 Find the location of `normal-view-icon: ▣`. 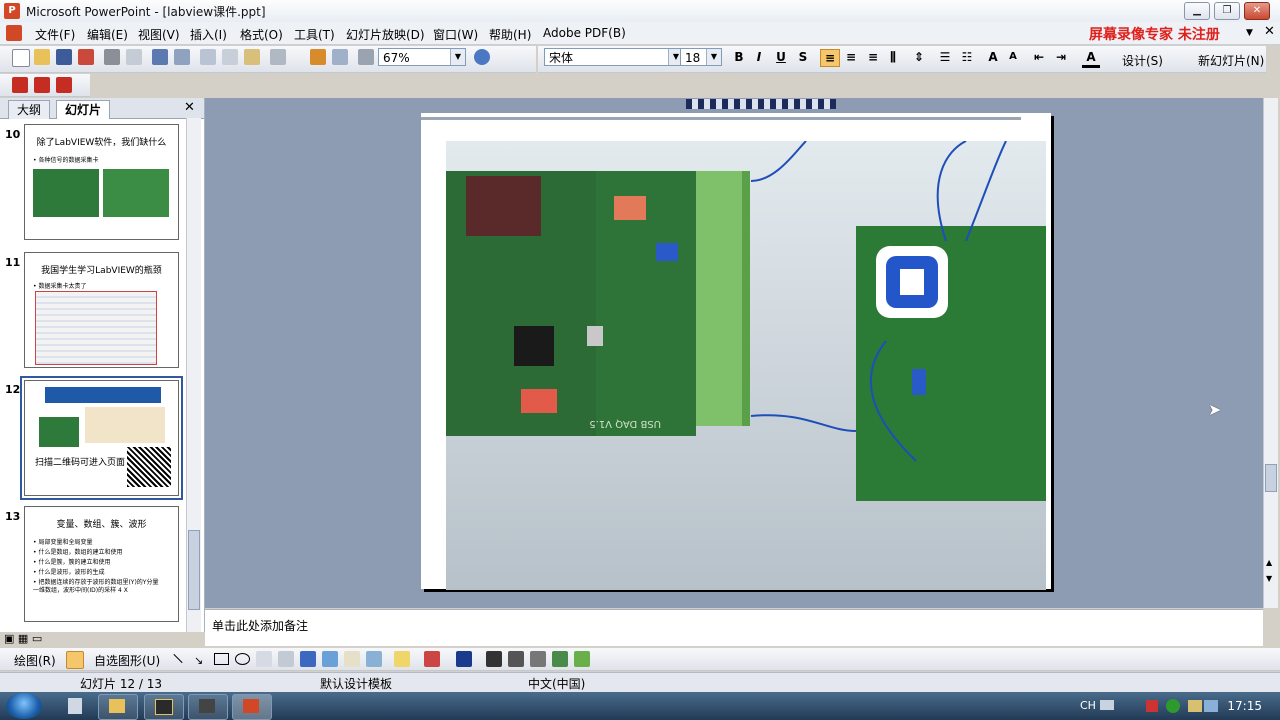

normal-view-icon: ▣ is located at coordinates (9, 638).